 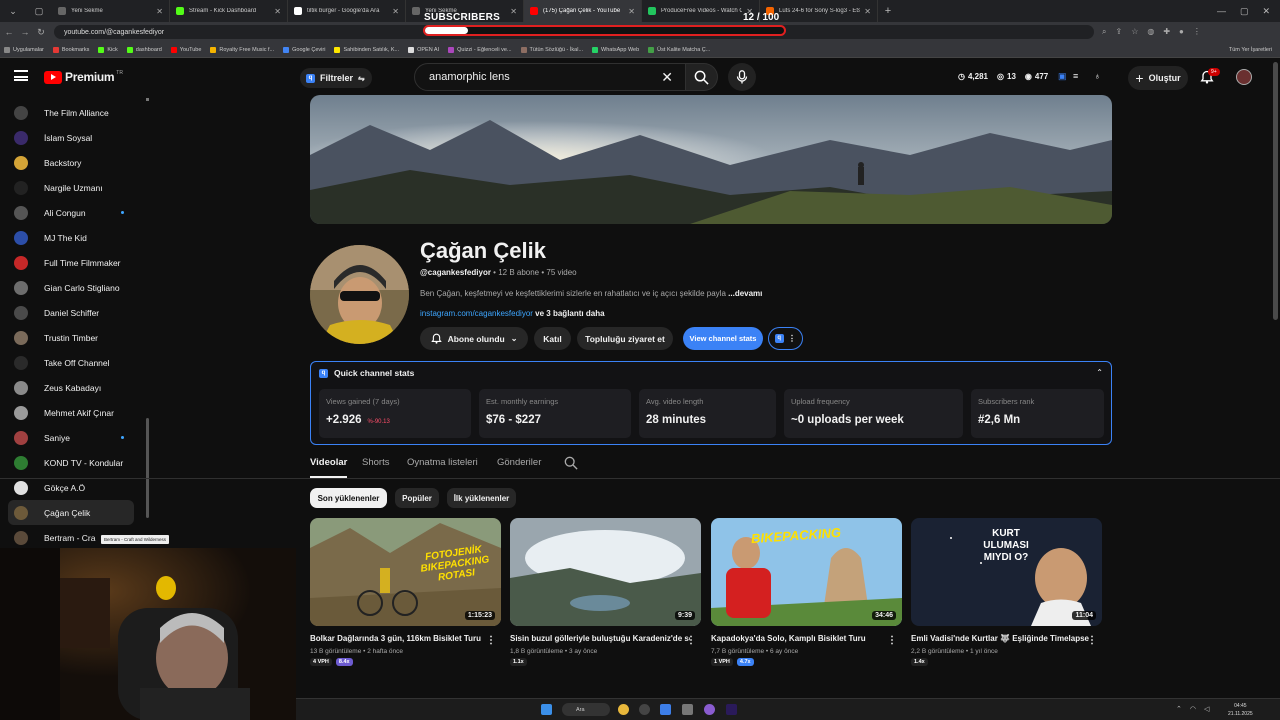 I want to click on sidebar-channel-item: Zeus Kabadayı, so click(x=75, y=387).